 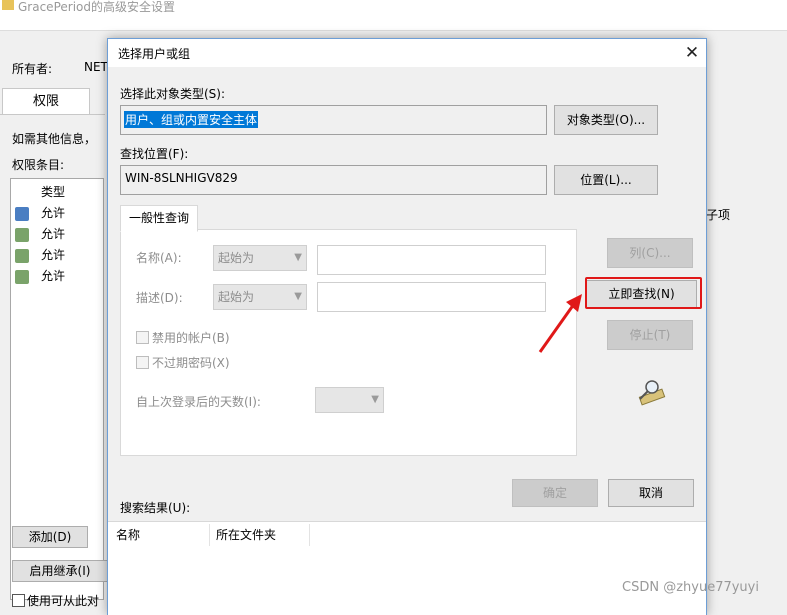 I want to click on dialog-title: 选择用户或组, so click(x=154, y=54).